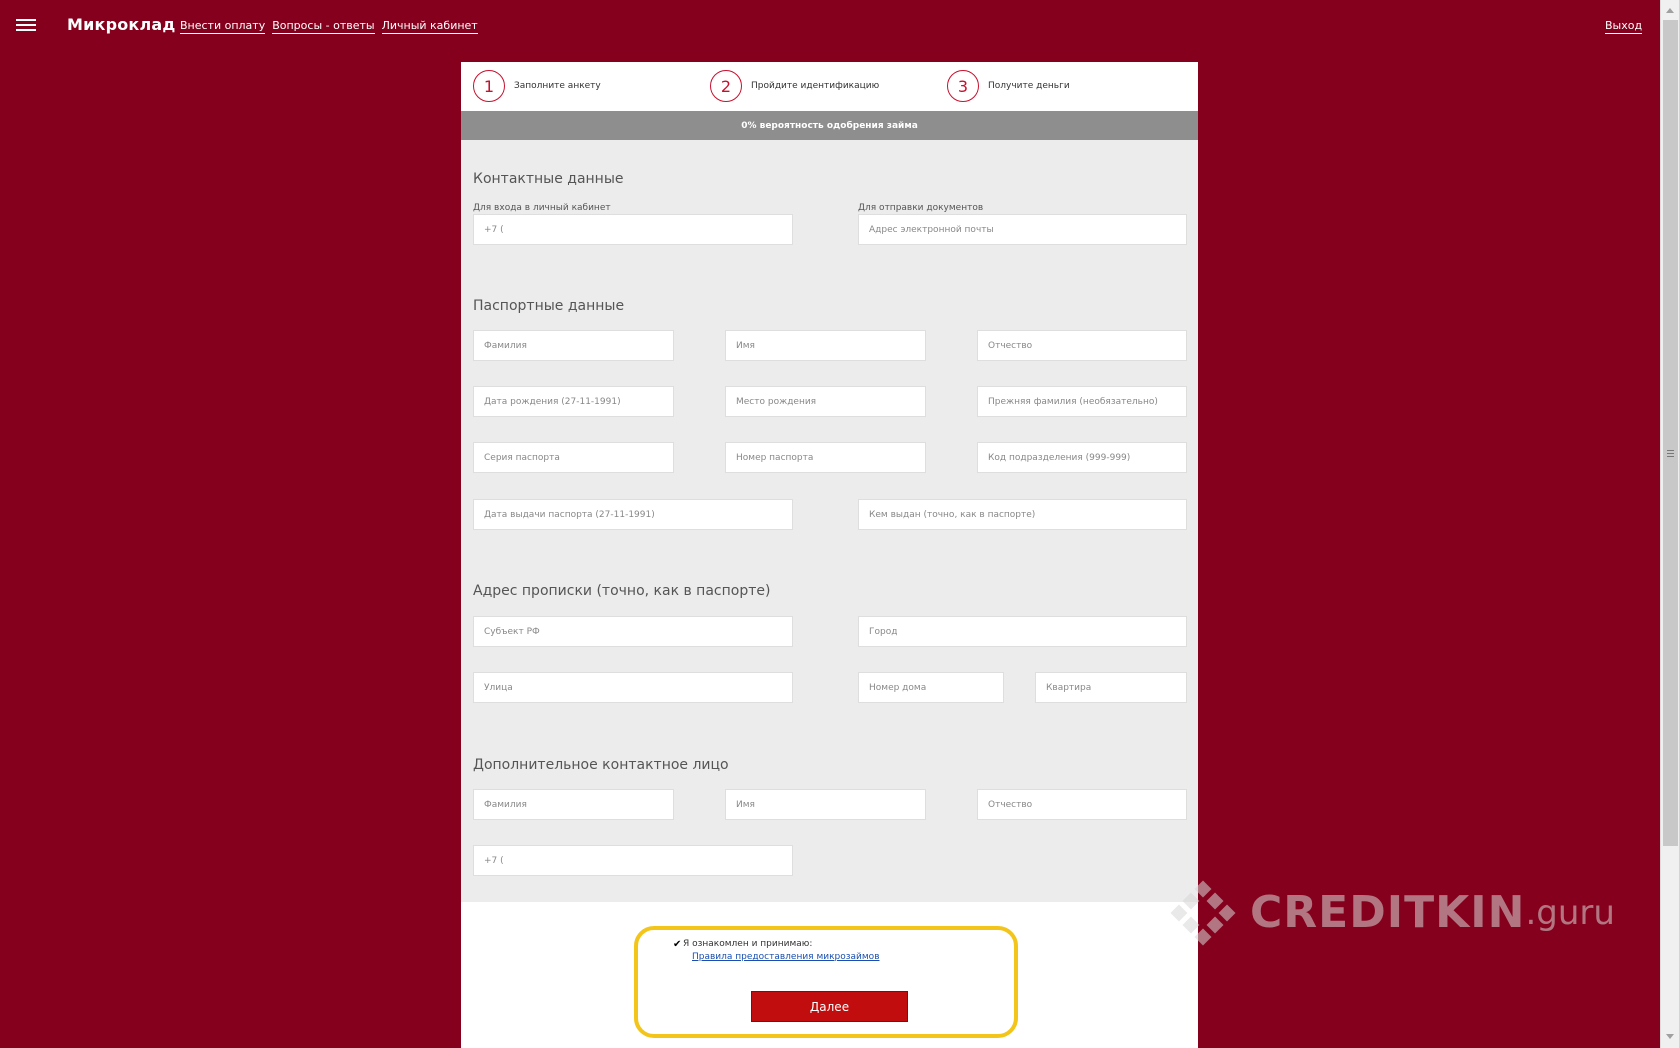 This screenshot has height=1048, width=1679. What do you see at coordinates (429, 26) in the screenshot?
I see `nav-item-account: Личный кабинет` at bounding box center [429, 26].